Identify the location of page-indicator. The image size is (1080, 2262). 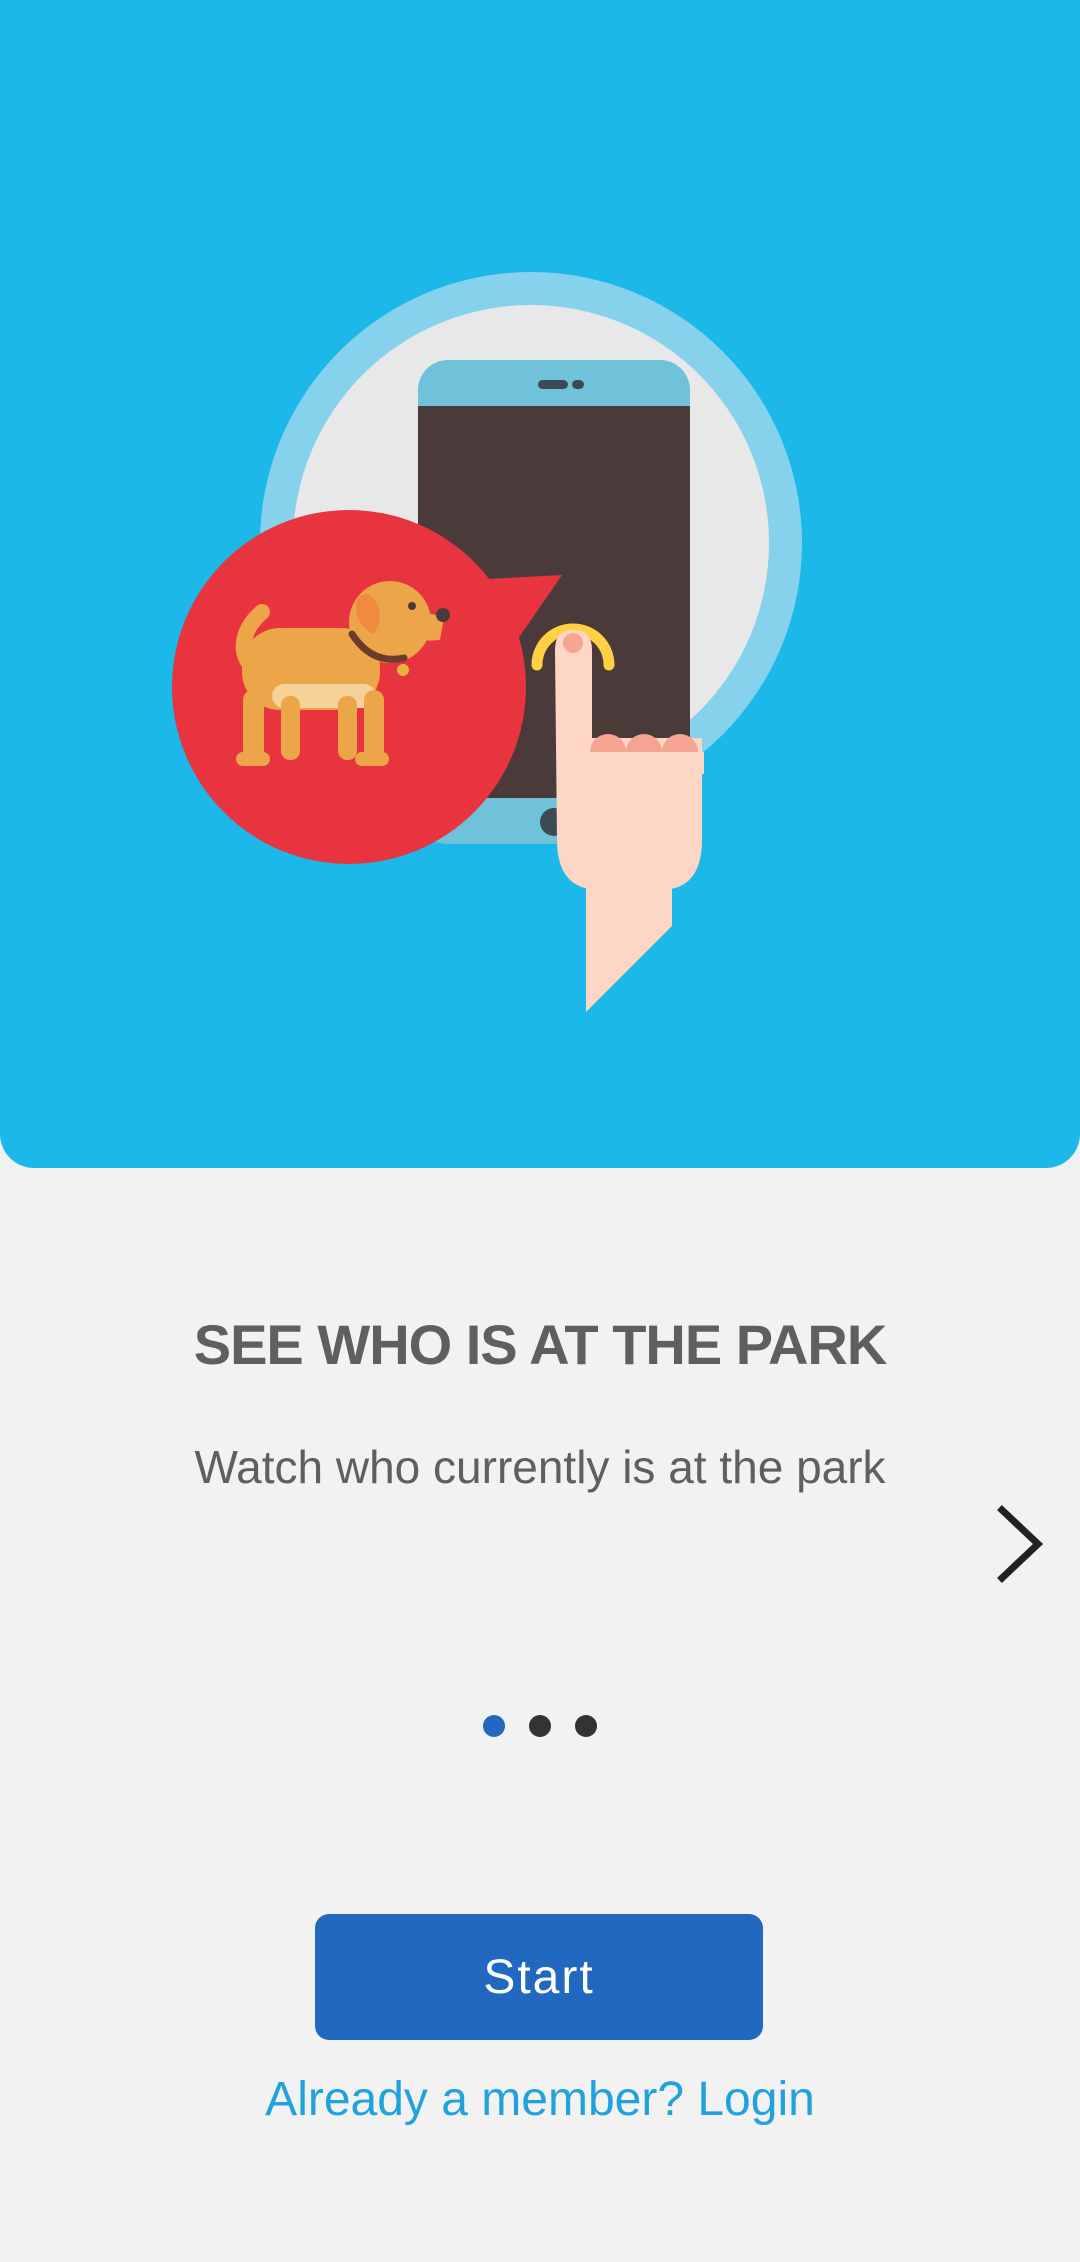
(540, 1726).